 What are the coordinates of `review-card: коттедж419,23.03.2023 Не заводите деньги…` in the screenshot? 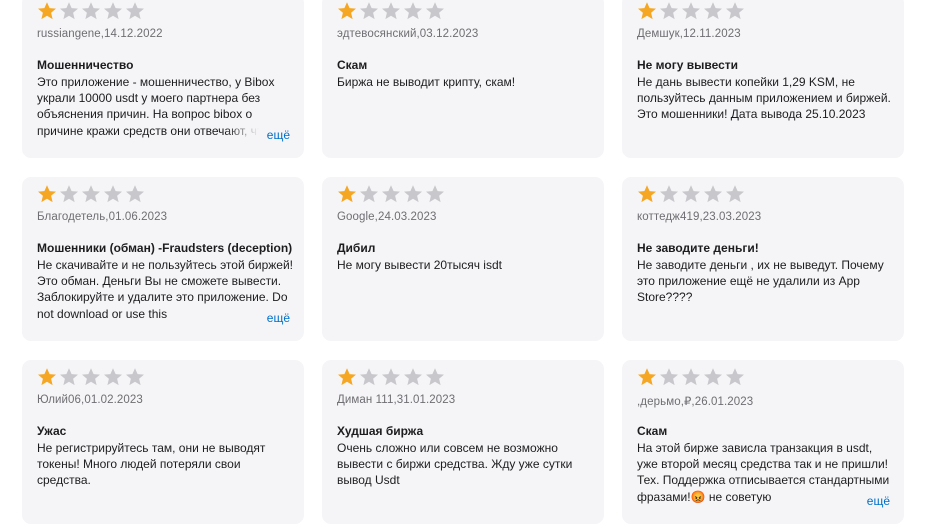 It's located at (763, 259).